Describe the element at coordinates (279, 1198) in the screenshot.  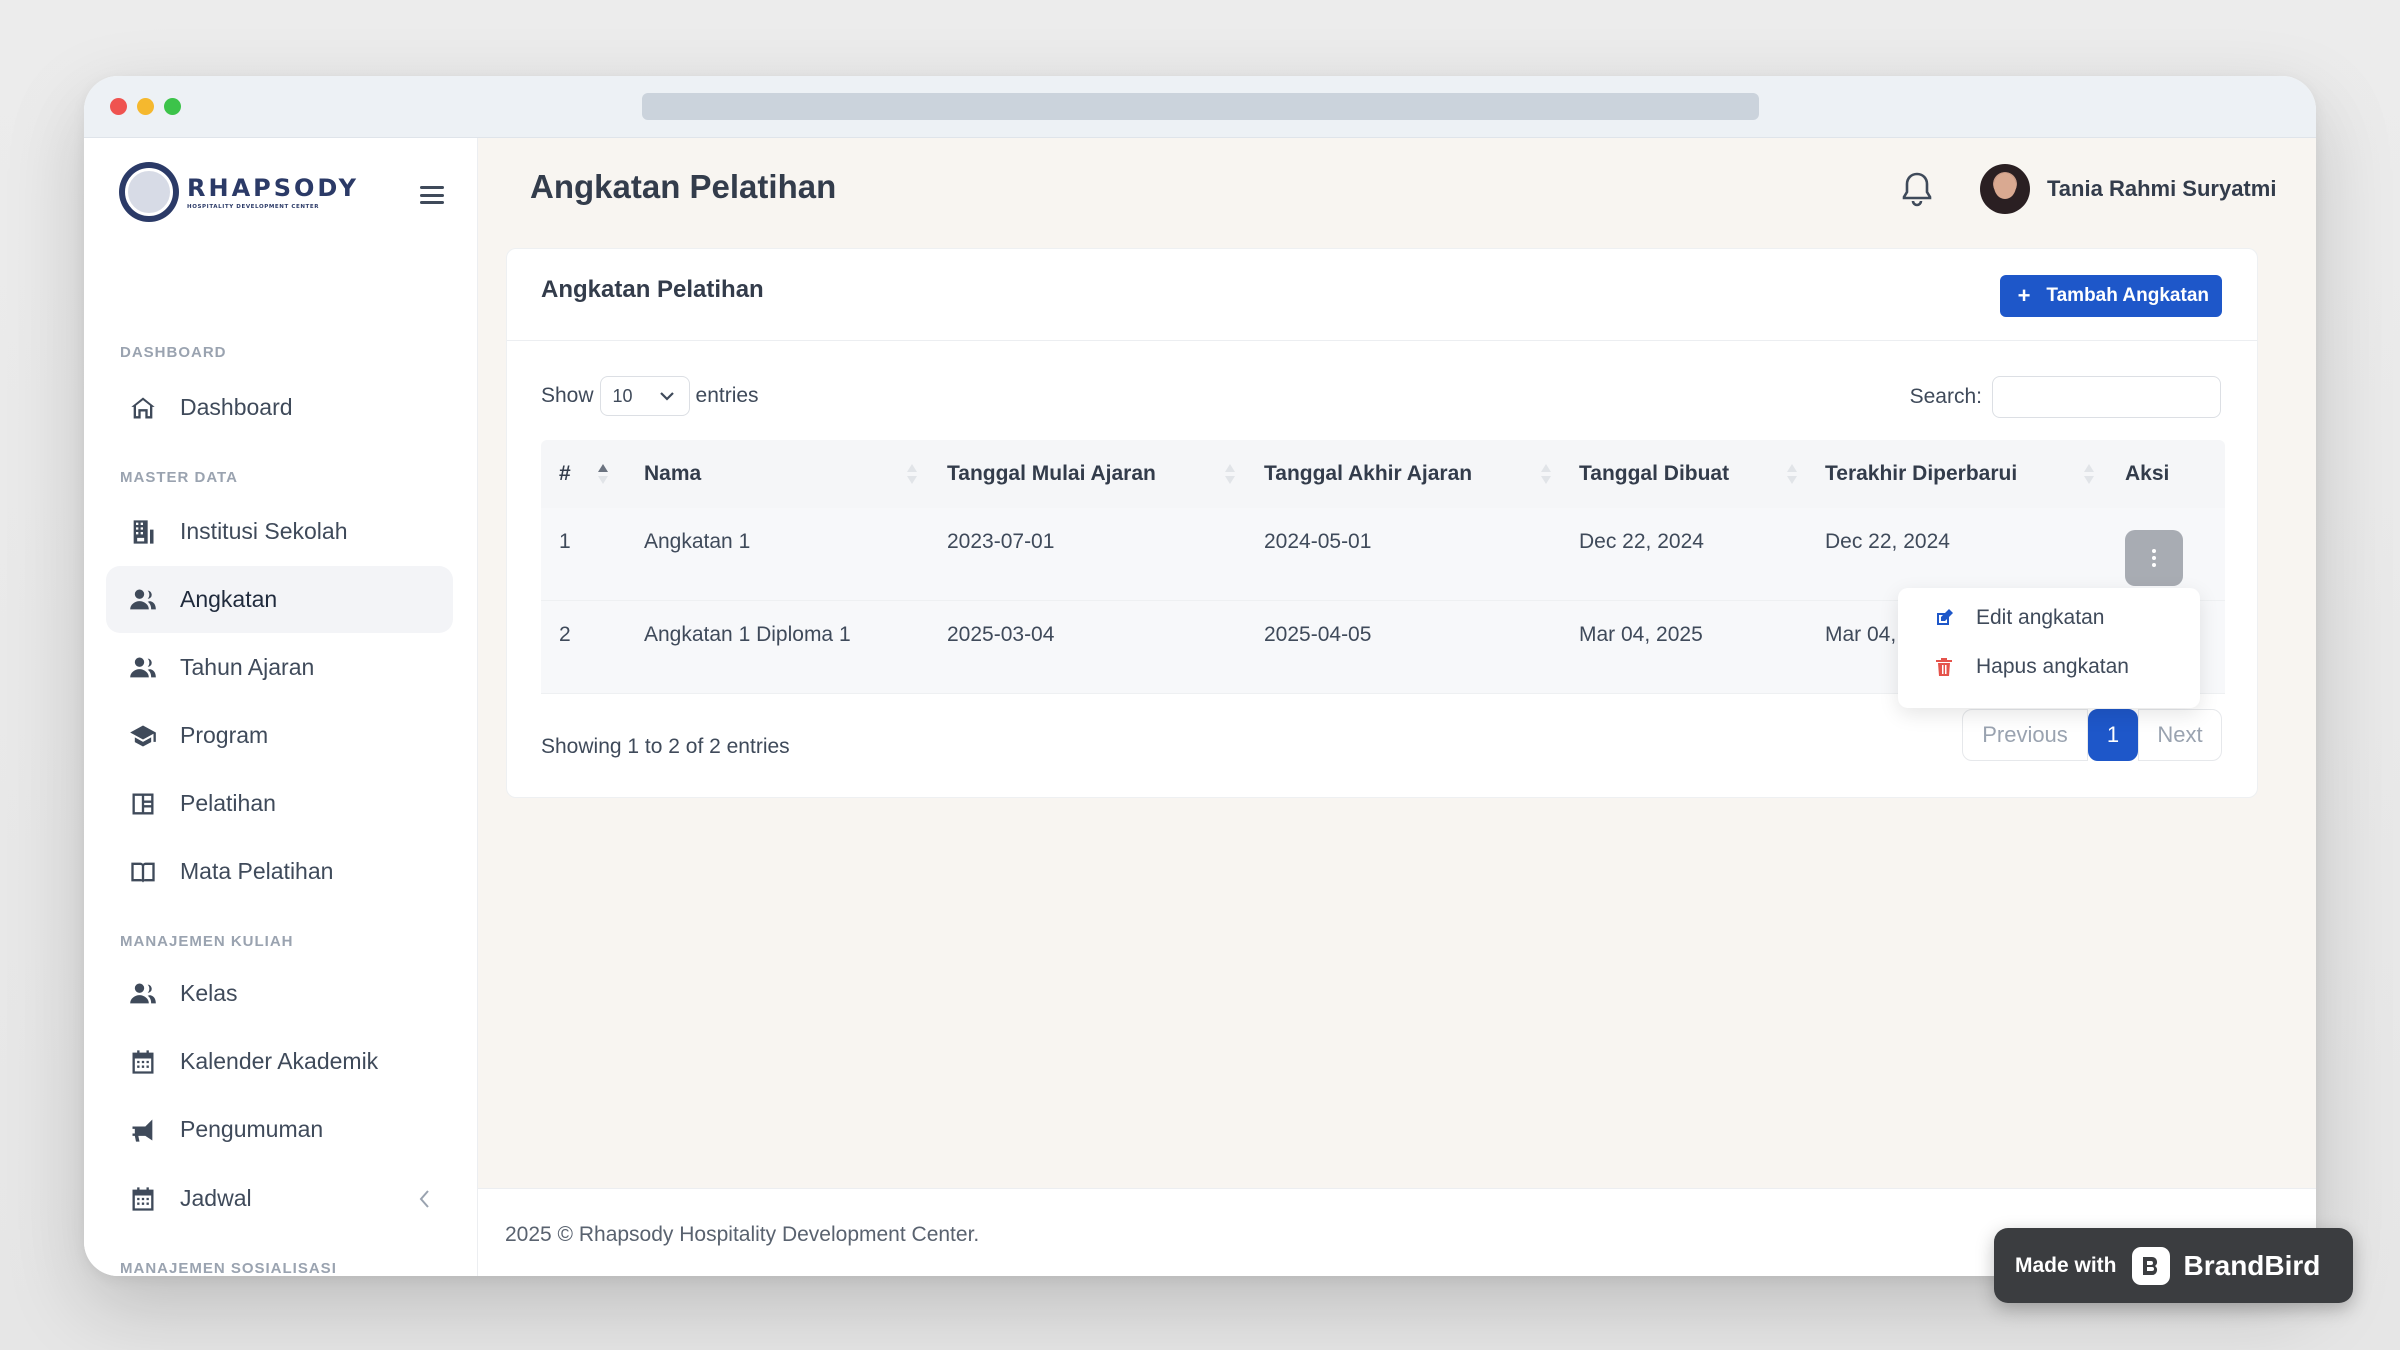
I see `sidebar-item-jadwal: Jadwal` at that location.